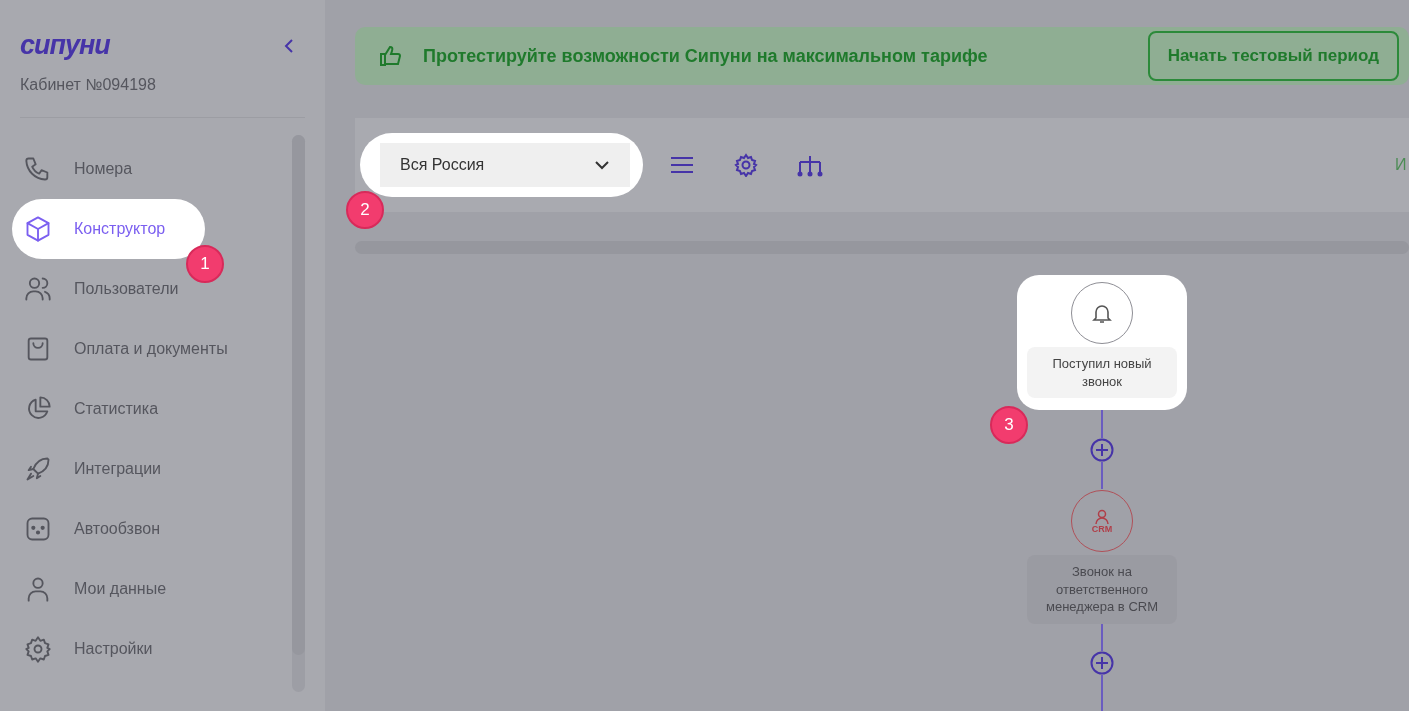  Describe the element at coordinates (1401, 165) in the screenshot. I see `toolbar-text: И` at that location.